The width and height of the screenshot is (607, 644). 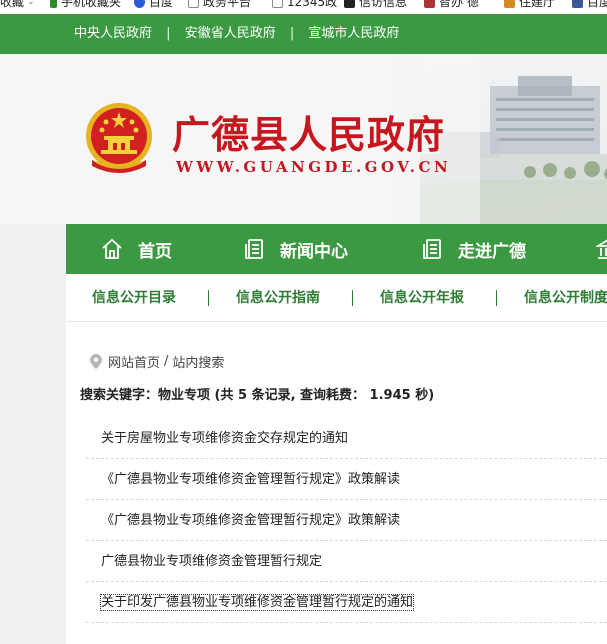 I want to click on app-icon, so click(x=429, y=4).